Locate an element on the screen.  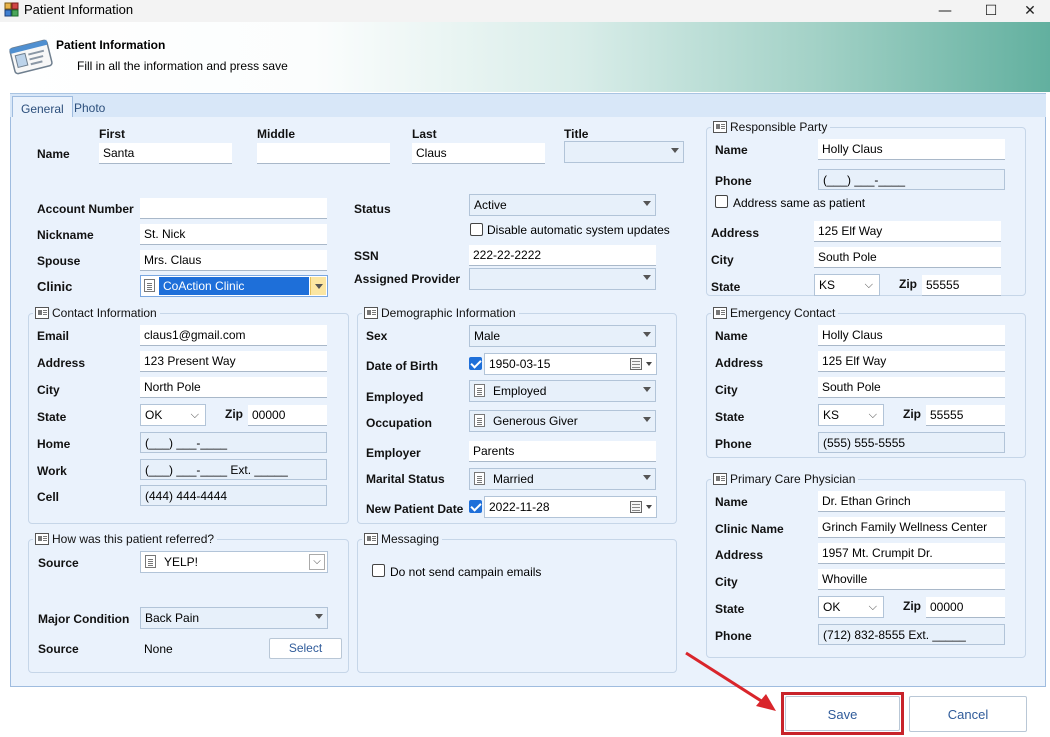
rp-state-select: KS ⌵ is located at coordinates (847, 285).